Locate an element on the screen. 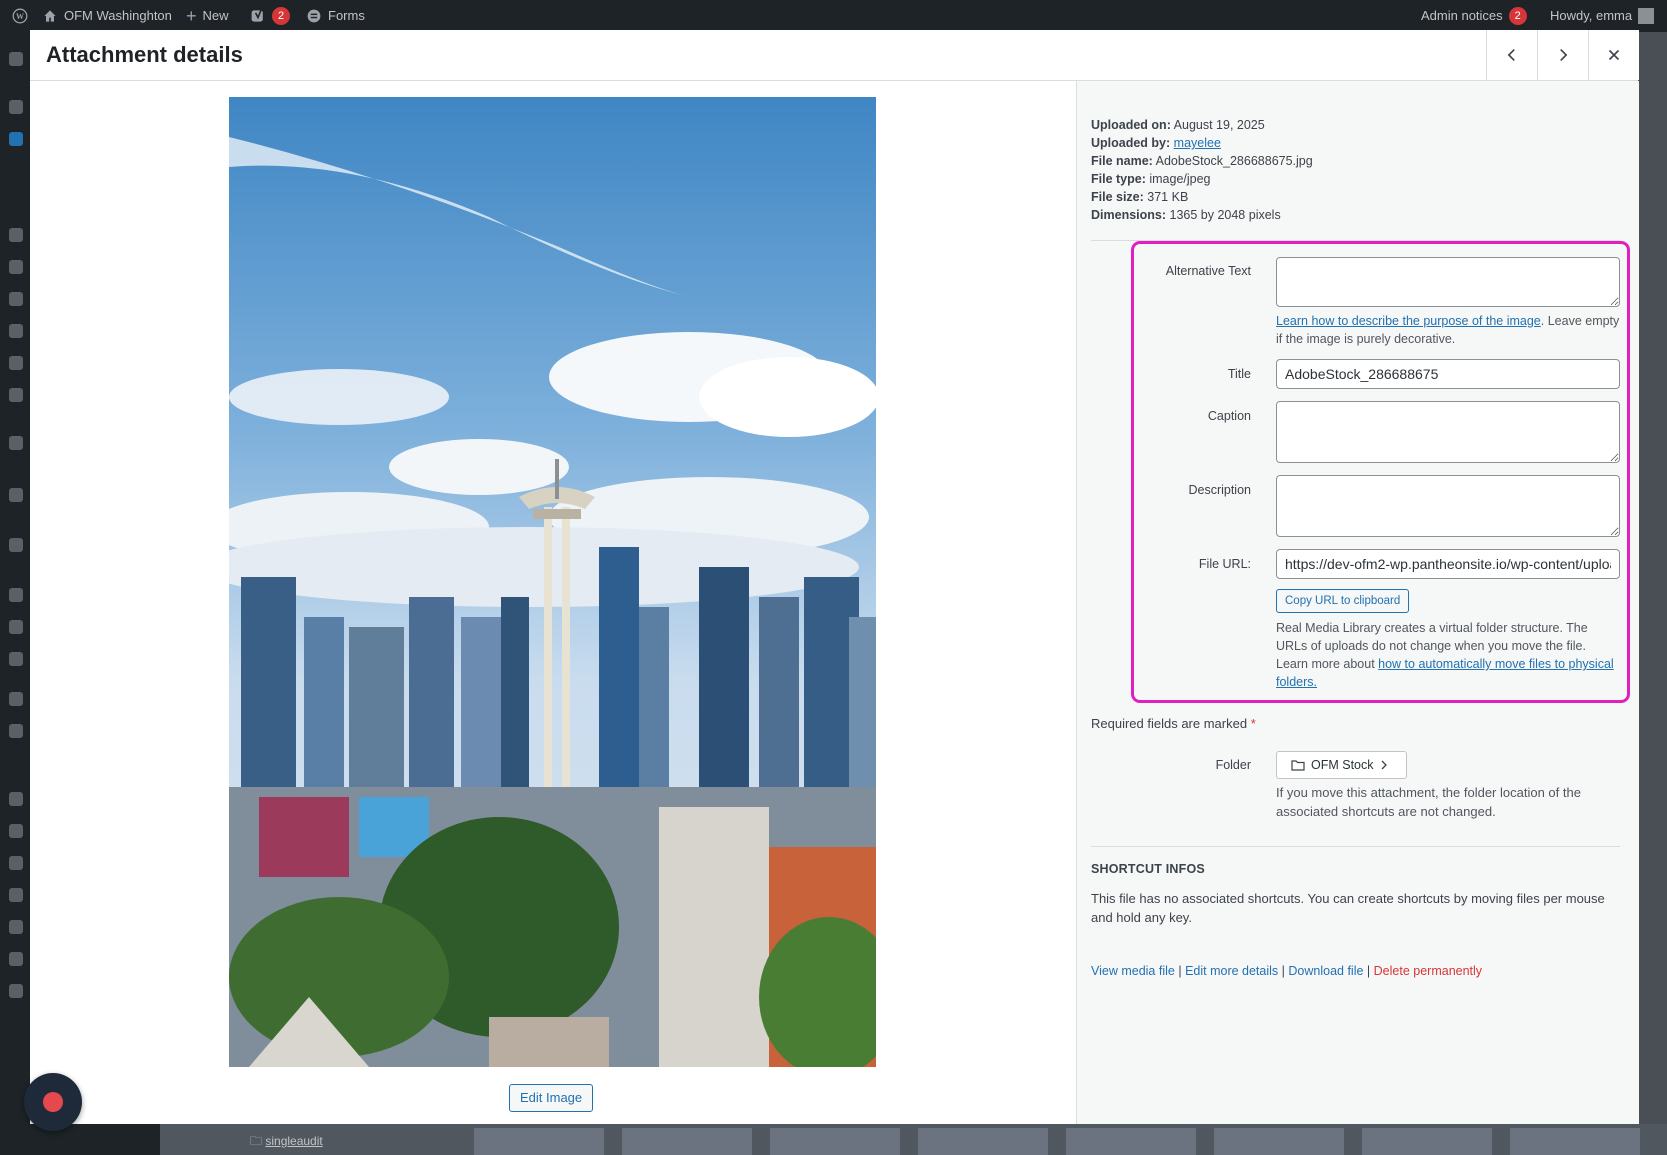  dimensions-label: Dimensions: is located at coordinates (1129, 215).